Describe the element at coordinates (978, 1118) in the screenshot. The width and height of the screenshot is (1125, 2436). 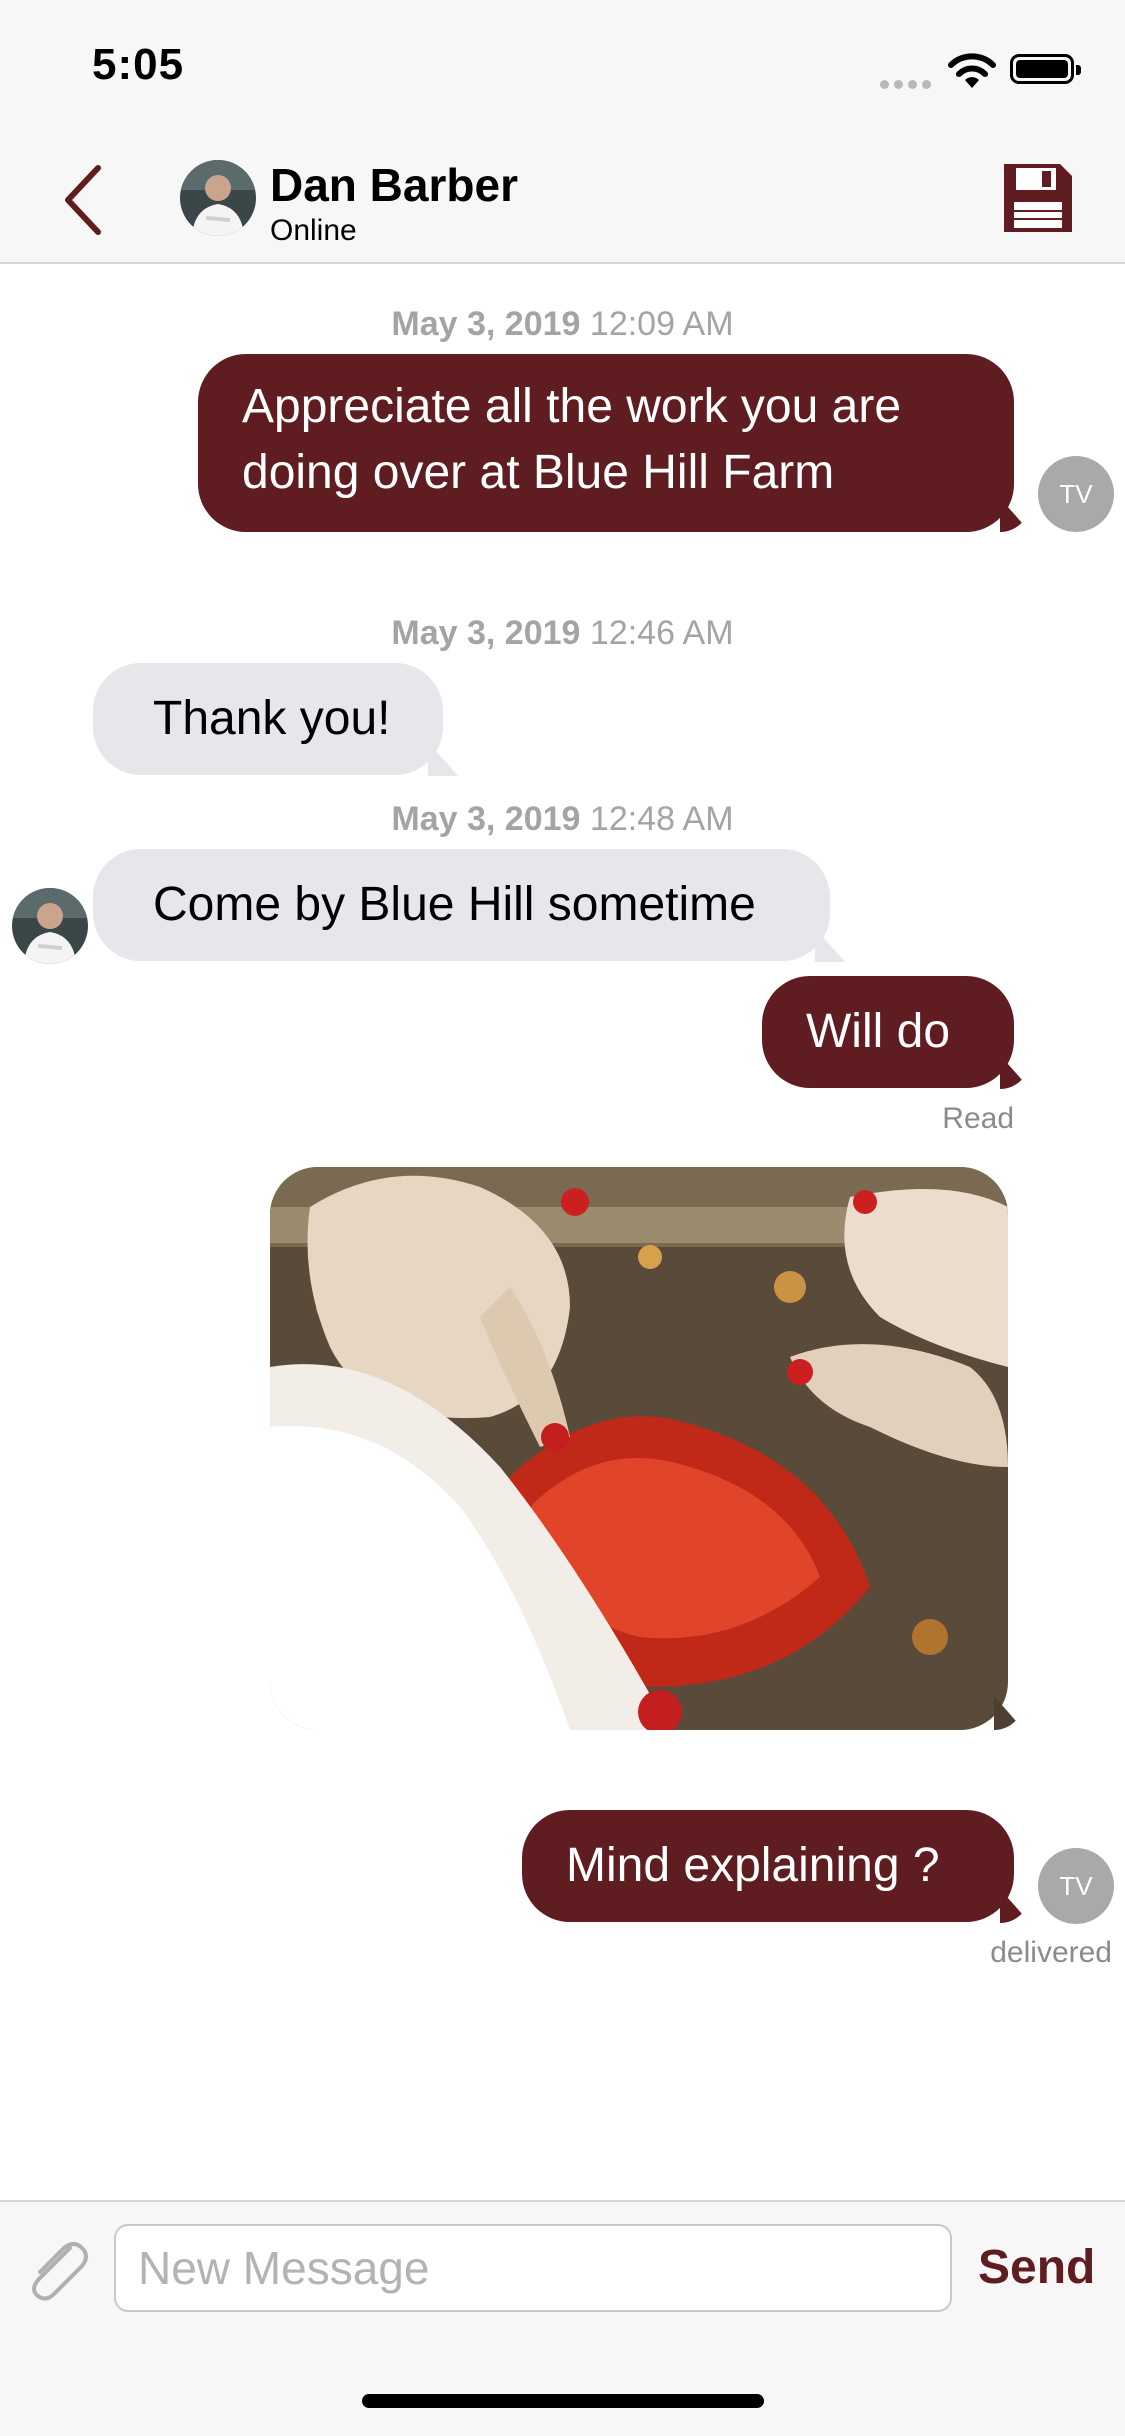
I see `read-receipt: Read` at that location.